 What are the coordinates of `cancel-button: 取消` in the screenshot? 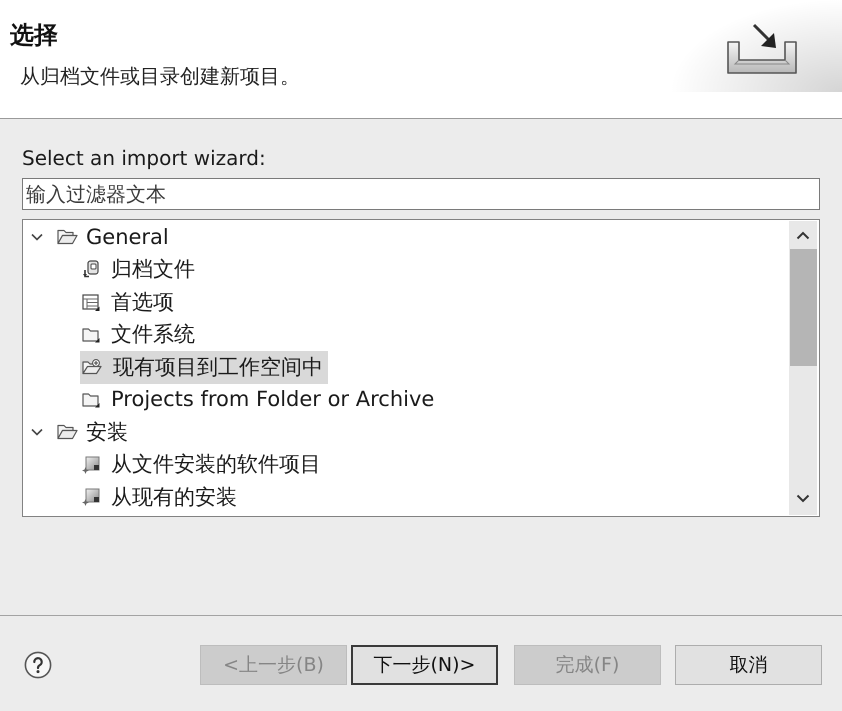 It's located at (748, 665).